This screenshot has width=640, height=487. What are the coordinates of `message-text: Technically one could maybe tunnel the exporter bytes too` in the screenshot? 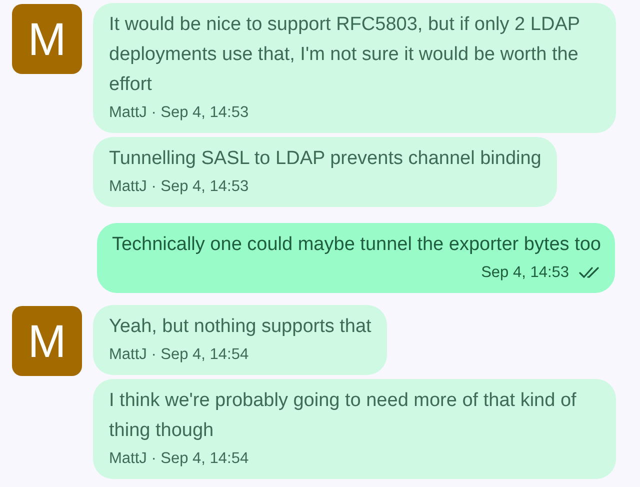 It's located at (356, 245).